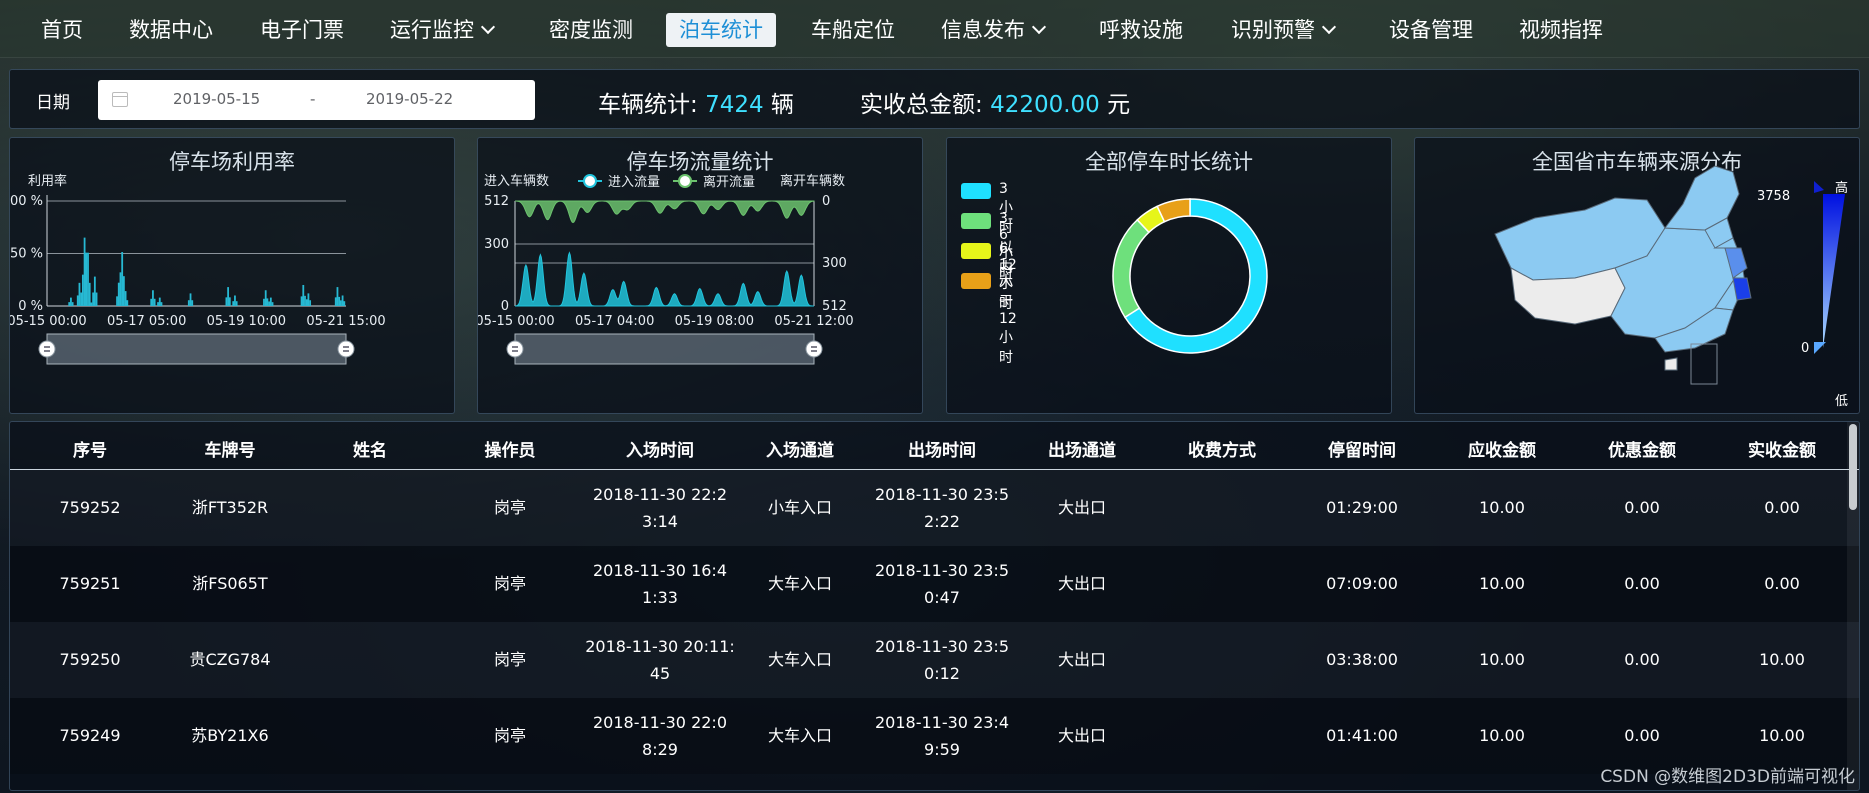 The image size is (1869, 793). What do you see at coordinates (1222, 448) in the screenshot?
I see `col-header: 收费方式` at bounding box center [1222, 448].